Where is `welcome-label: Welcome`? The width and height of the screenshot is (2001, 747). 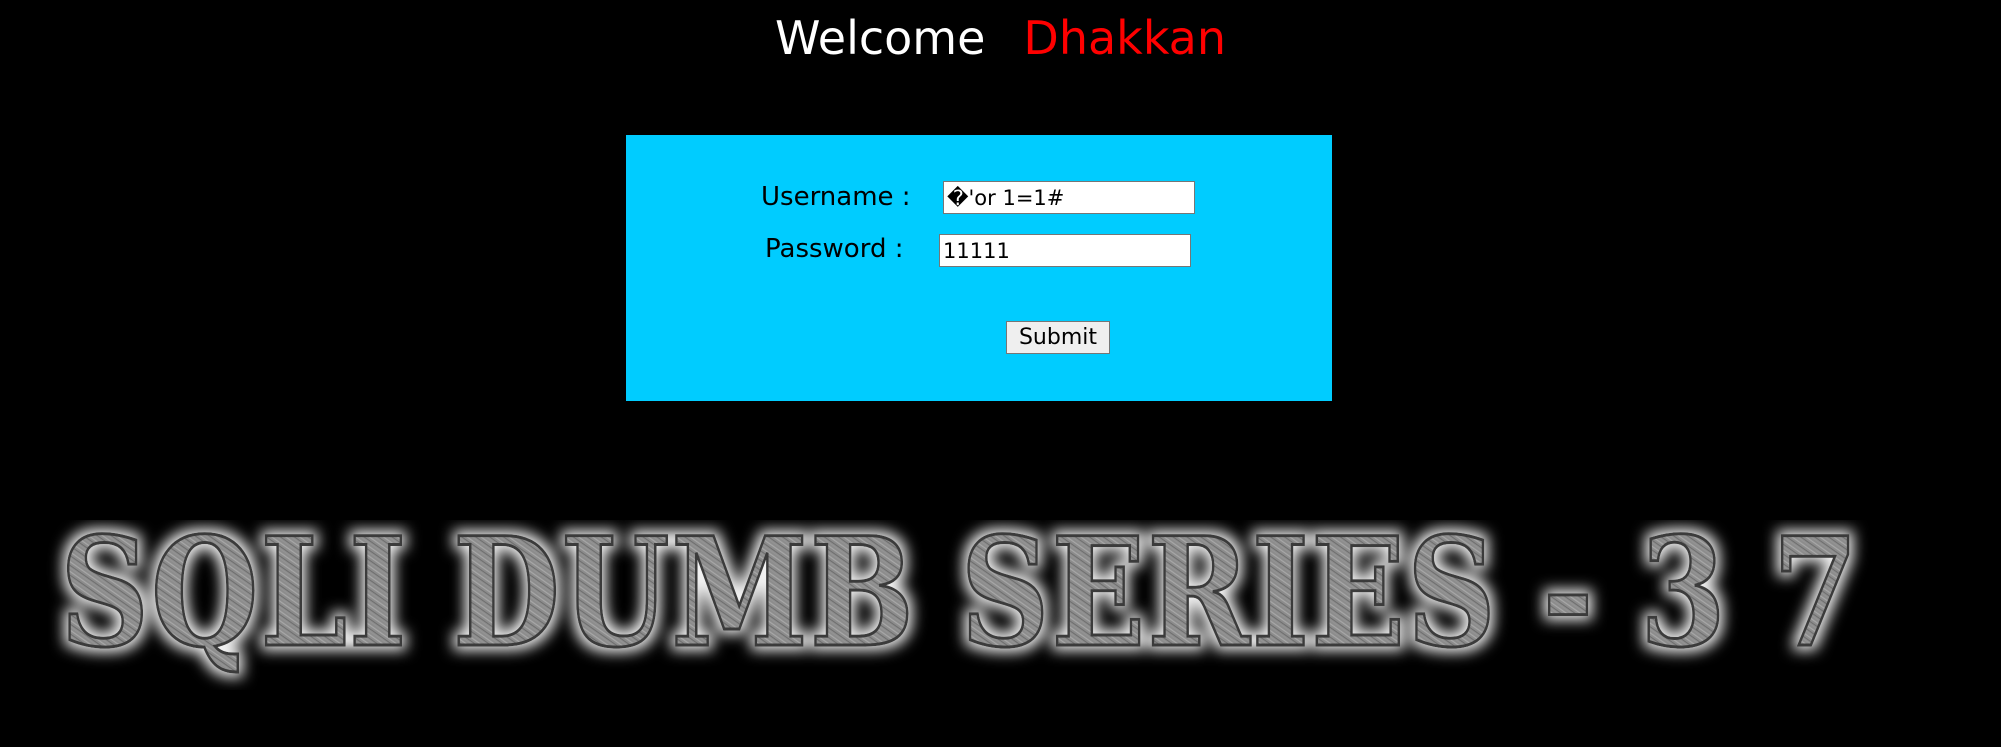 welcome-label: Welcome is located at coordinates (880, 38).